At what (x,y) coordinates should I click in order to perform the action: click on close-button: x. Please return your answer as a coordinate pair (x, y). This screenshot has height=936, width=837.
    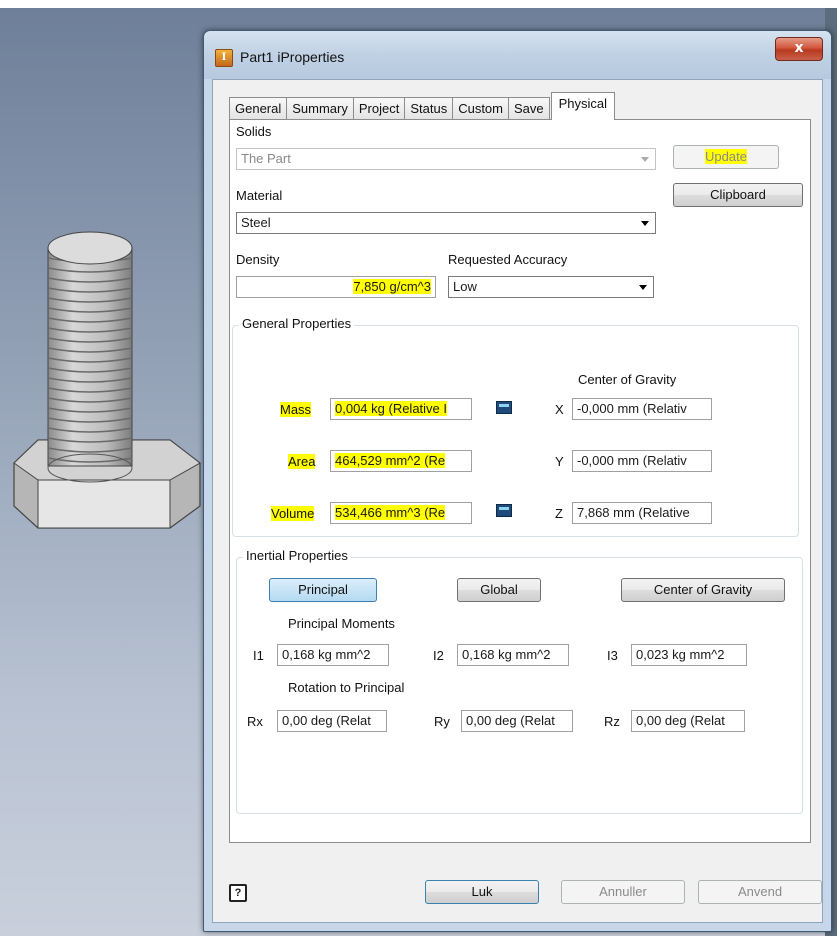
    Looking at the image, I should click on (799, 49).